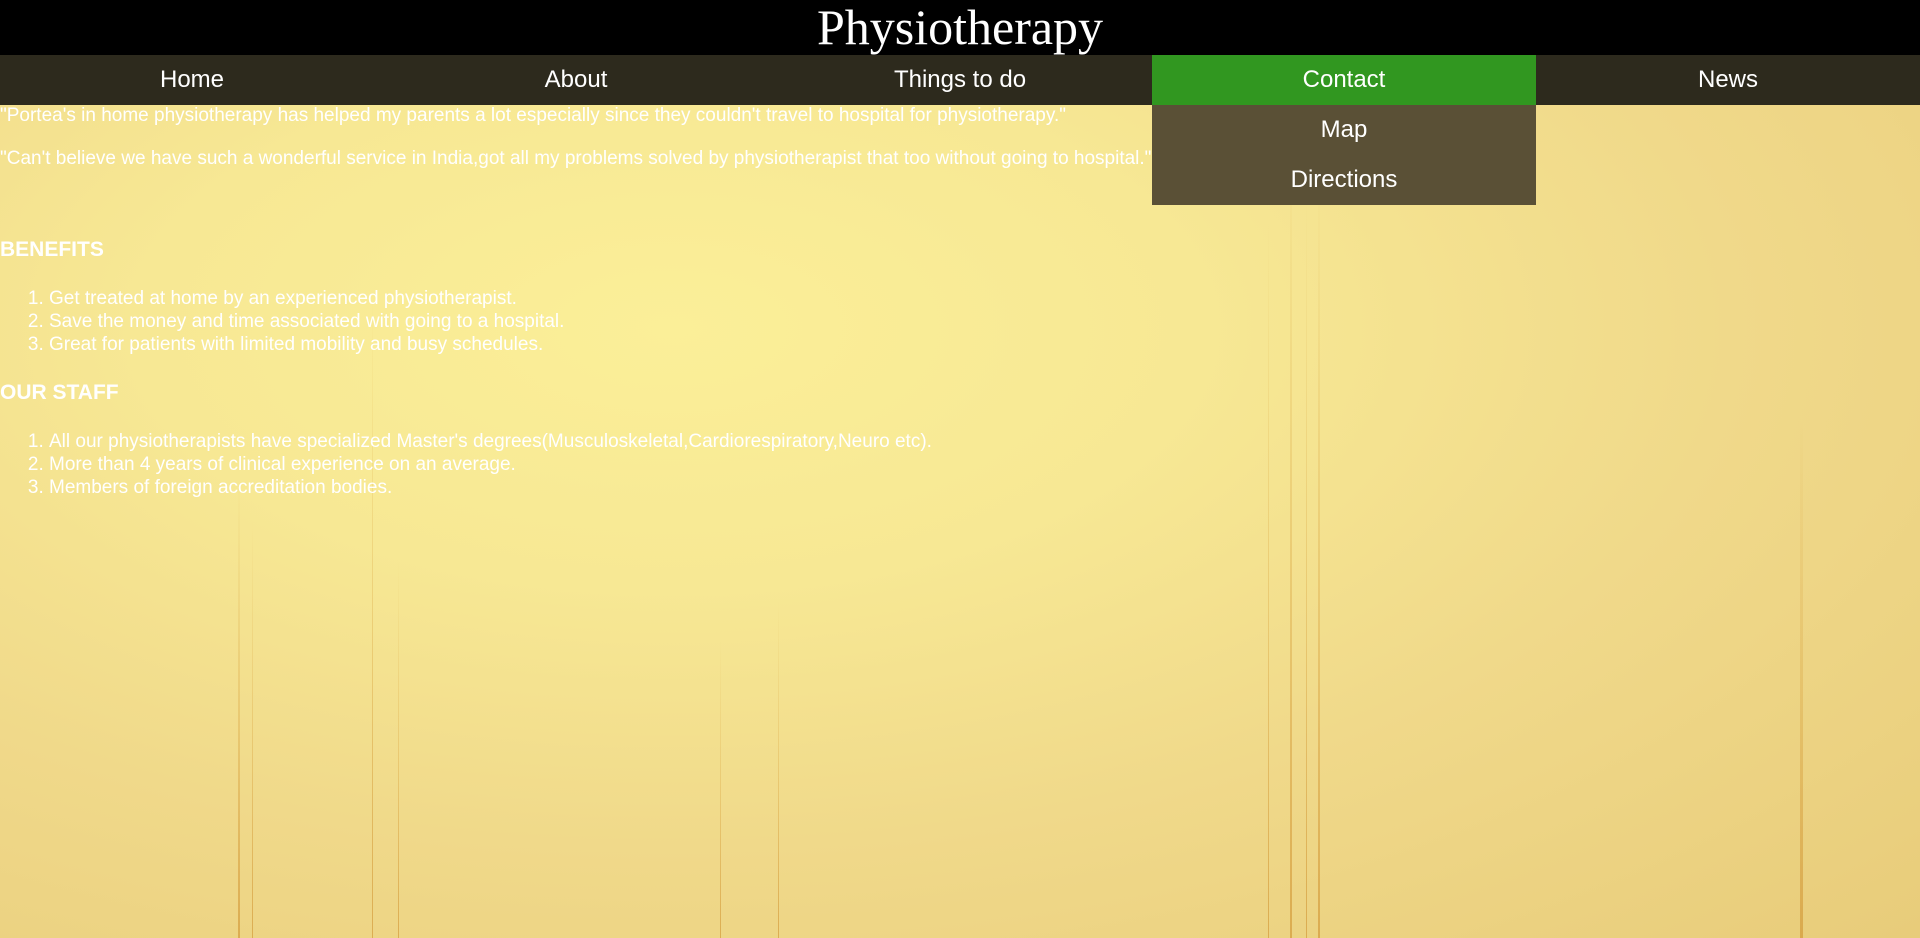  I want to click on main-navbar: Home About Things to do Contact News, so click(960, 80).